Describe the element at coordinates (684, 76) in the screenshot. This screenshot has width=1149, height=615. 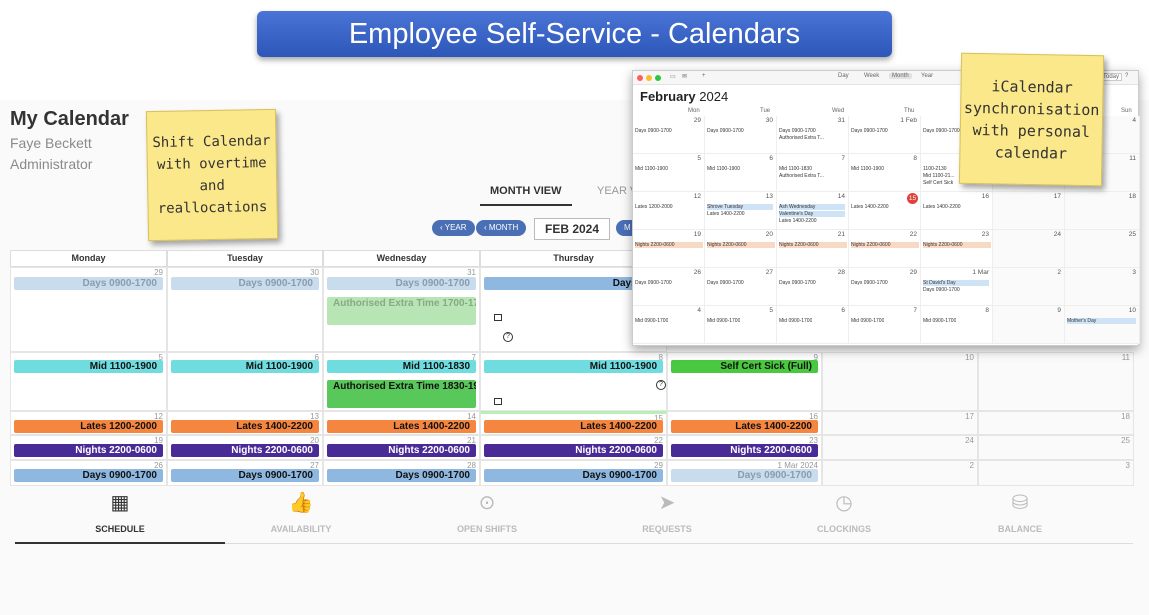
I see `inbox-icon: ✉` at that location.